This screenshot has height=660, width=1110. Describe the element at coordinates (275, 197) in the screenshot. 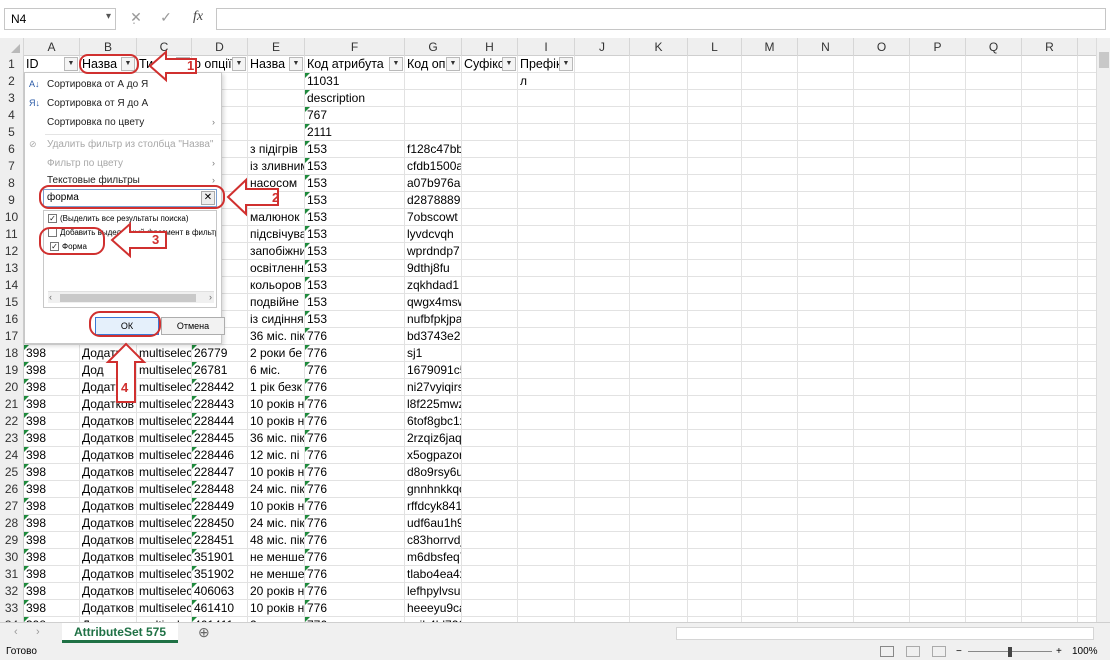

I see `annotation-number: 2` at that location.